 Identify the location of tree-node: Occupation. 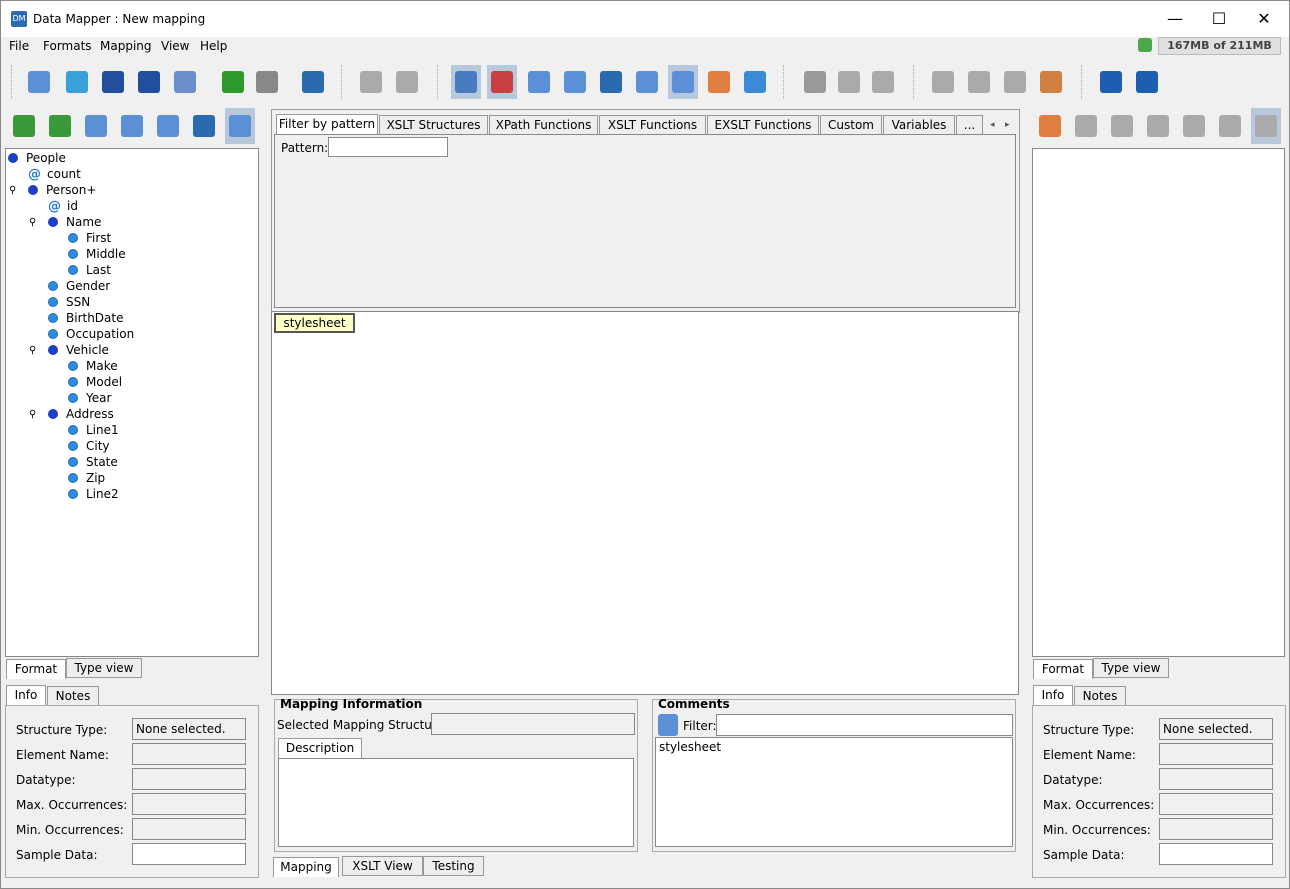
(91, 334).